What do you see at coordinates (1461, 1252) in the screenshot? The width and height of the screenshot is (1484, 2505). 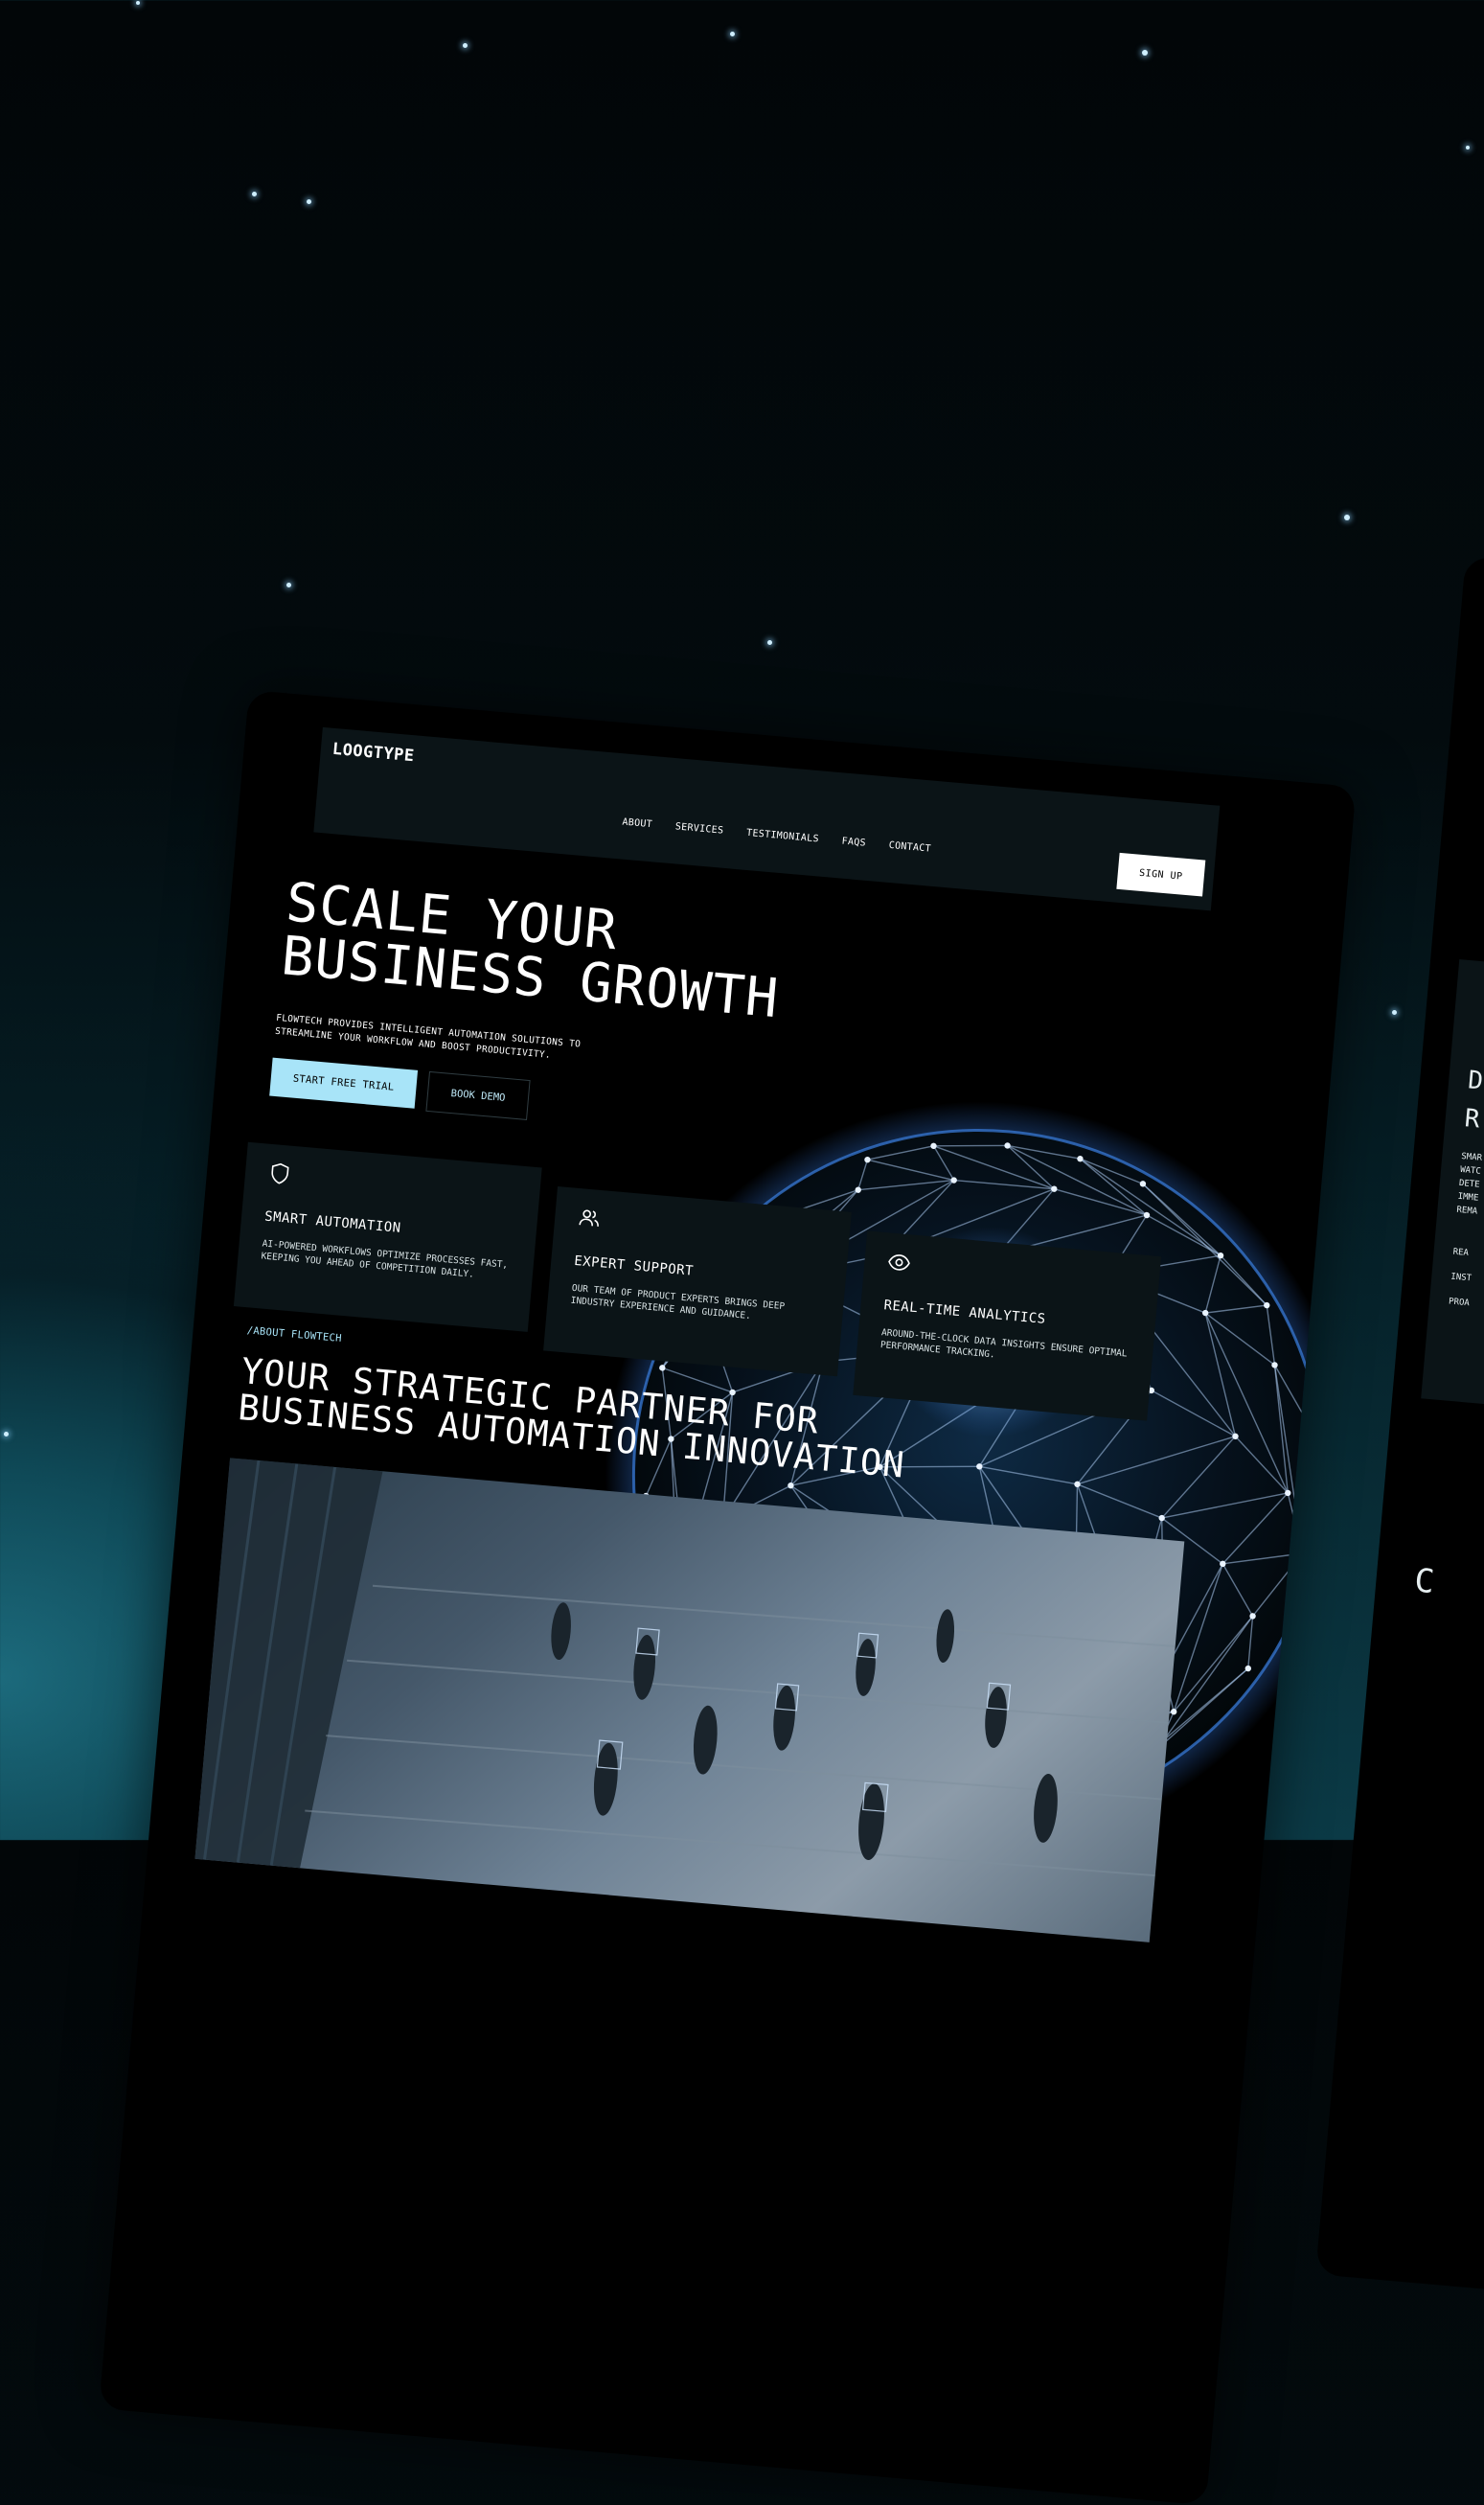 I see `fragment-text: REA` at bounding box center [1461, 1252].